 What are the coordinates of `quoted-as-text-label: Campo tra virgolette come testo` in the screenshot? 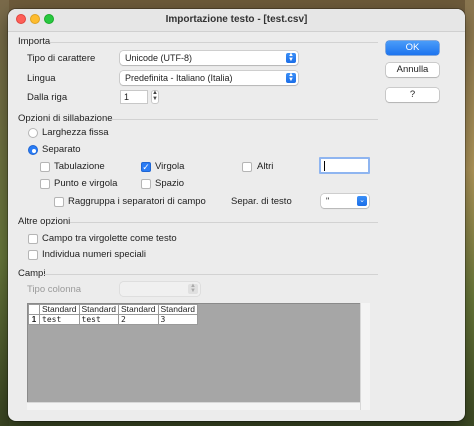 It's located at (109, 238).